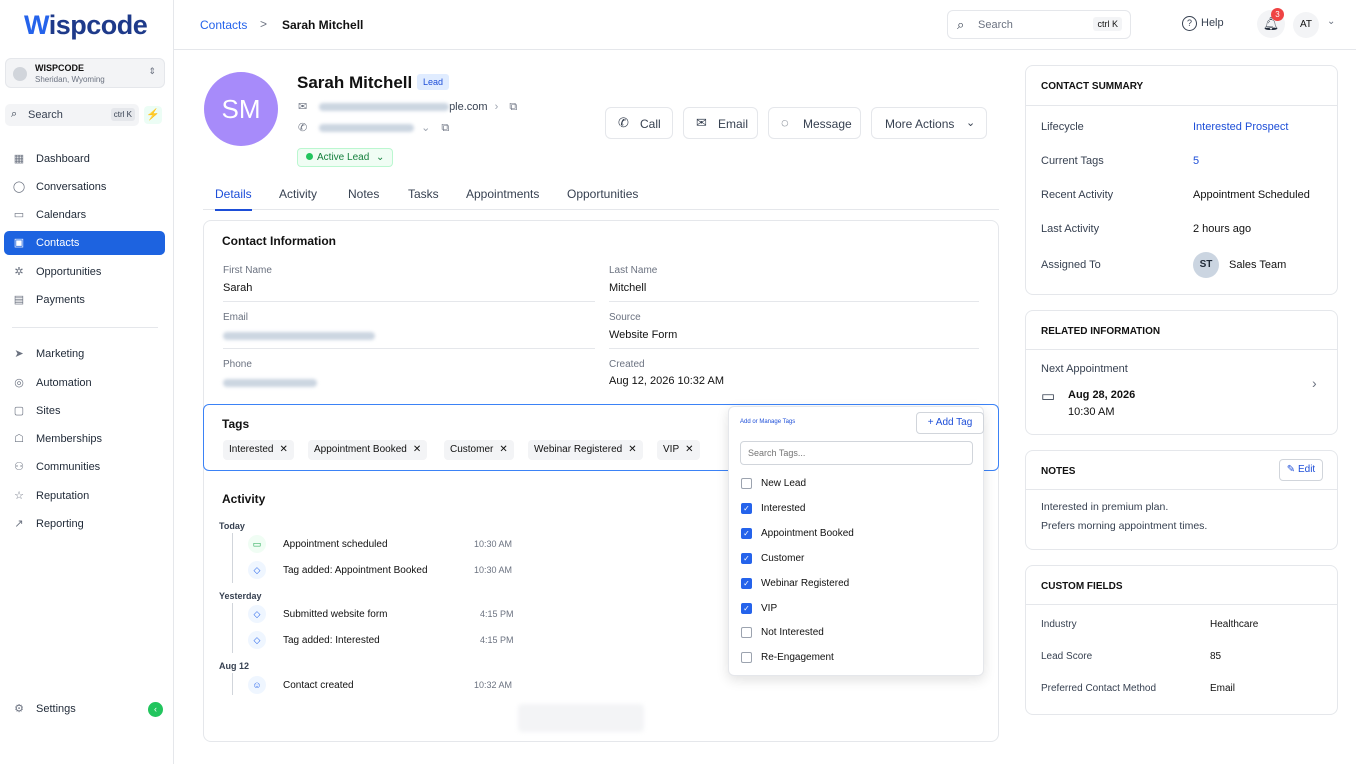 The height and width of the screenshot is (764, 1356). I want to click on phone-value, so click(270, 383).